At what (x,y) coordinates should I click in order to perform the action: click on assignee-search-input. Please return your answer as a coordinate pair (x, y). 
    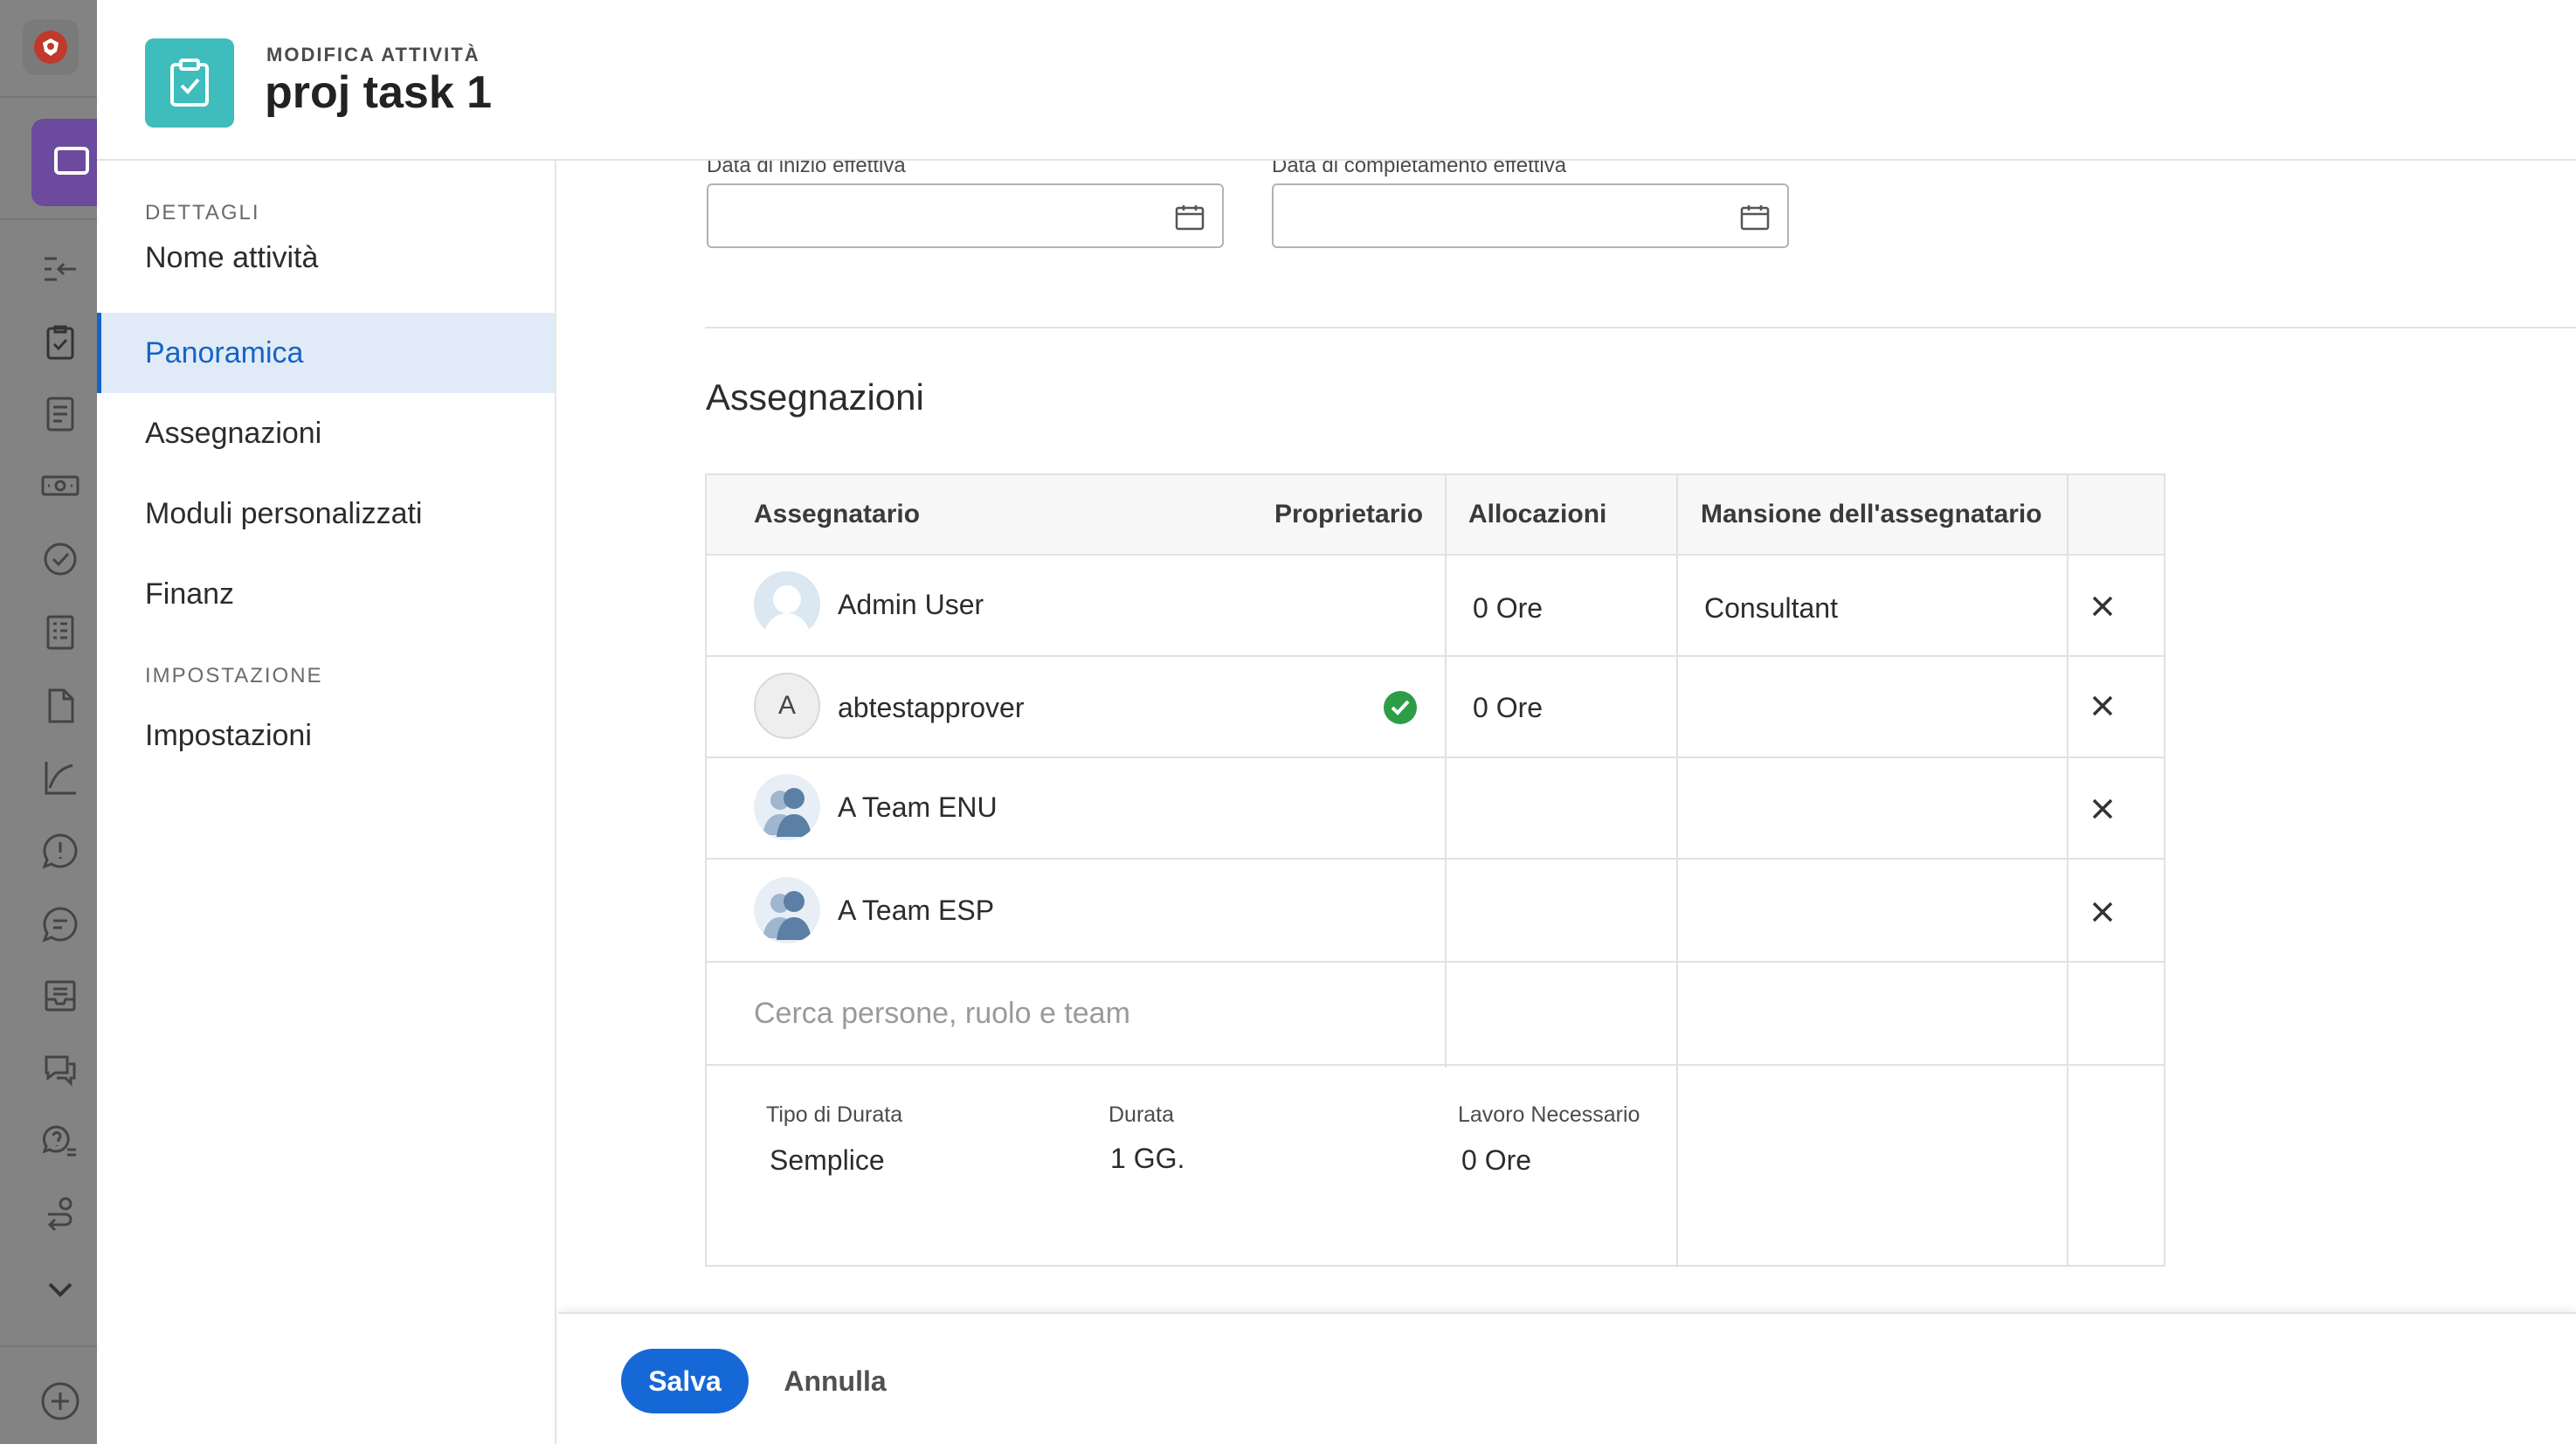
    Looking at the image, I should click on (1086, 1013).